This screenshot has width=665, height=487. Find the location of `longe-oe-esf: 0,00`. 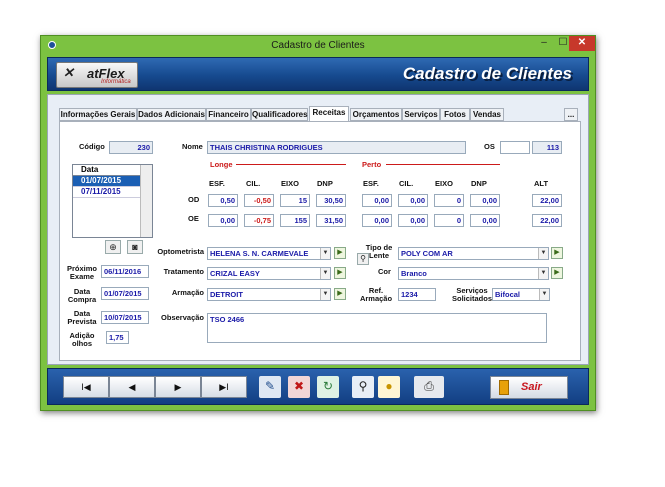

longe-oe-esf: 0,00 is located at coordinates (223, 220).